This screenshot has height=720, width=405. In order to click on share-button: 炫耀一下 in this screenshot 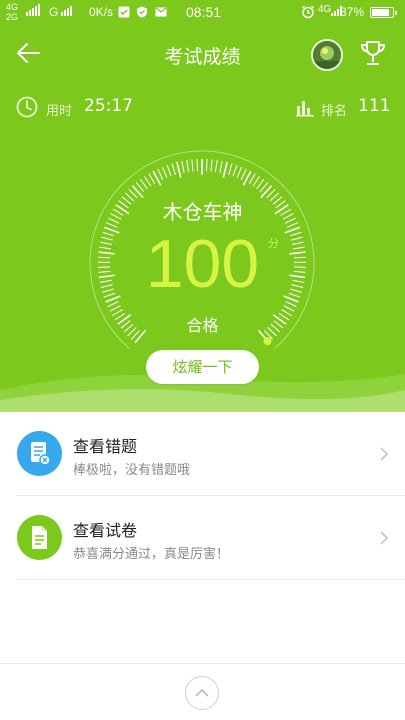, I will do `click(202, 367)`.